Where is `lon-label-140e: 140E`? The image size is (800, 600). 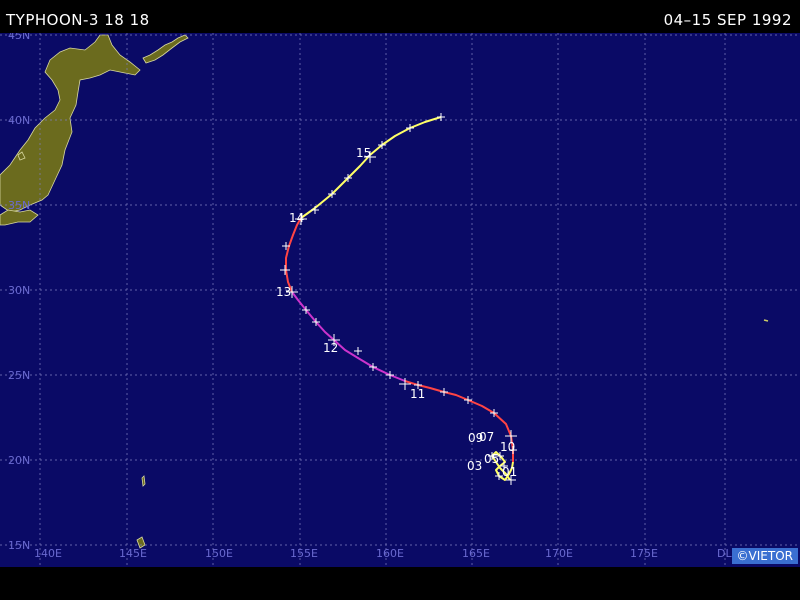
lon-label-140e: 140E is located at coordinates (48, 553).